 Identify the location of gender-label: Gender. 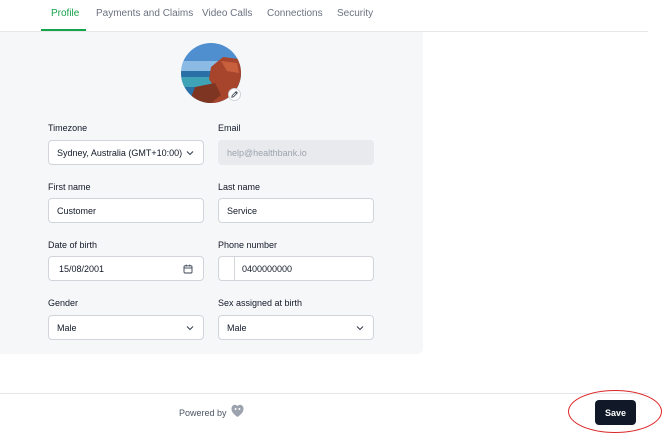
(63, 303).